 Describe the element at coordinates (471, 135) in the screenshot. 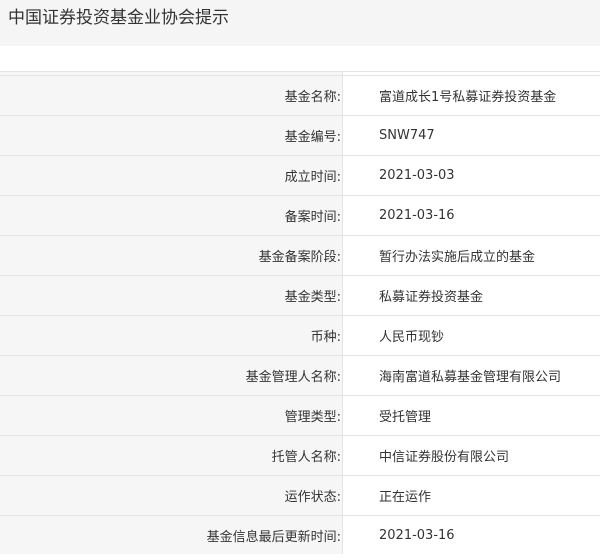

I see `fund-code-value: SNW747` at that location.